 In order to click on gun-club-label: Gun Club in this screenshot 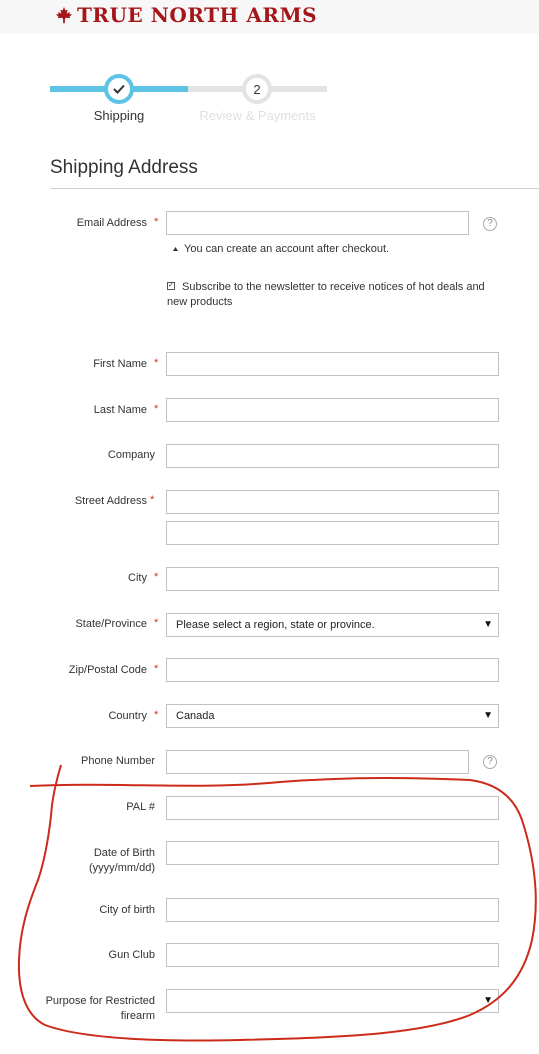, I will do `click(131, 955)`.